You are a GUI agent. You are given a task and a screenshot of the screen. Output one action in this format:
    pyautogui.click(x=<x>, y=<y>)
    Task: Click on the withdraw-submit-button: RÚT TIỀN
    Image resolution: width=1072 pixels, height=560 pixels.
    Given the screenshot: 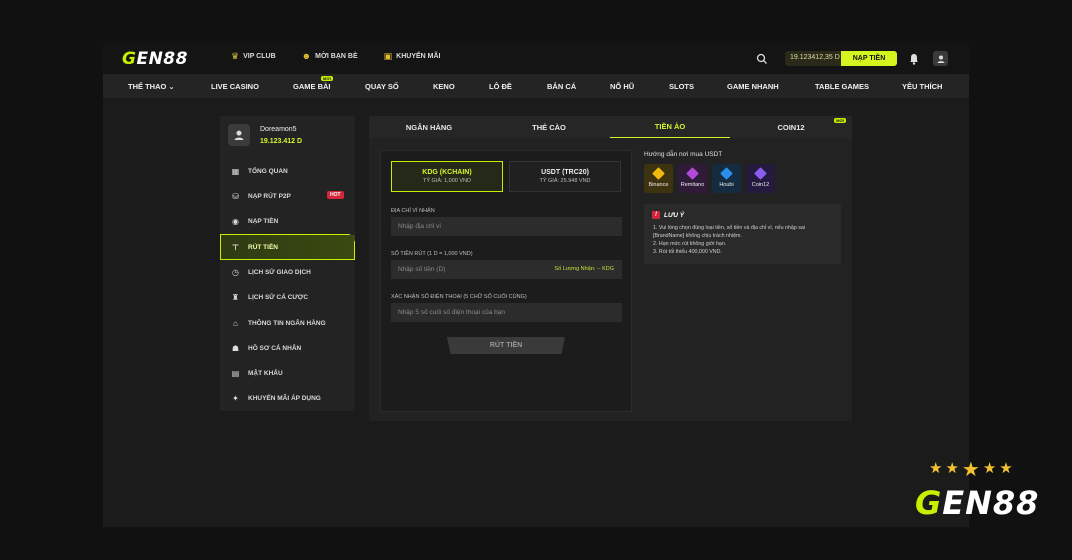 What is the action you would take?
    pyautogui.click(x=506, y=345)
    